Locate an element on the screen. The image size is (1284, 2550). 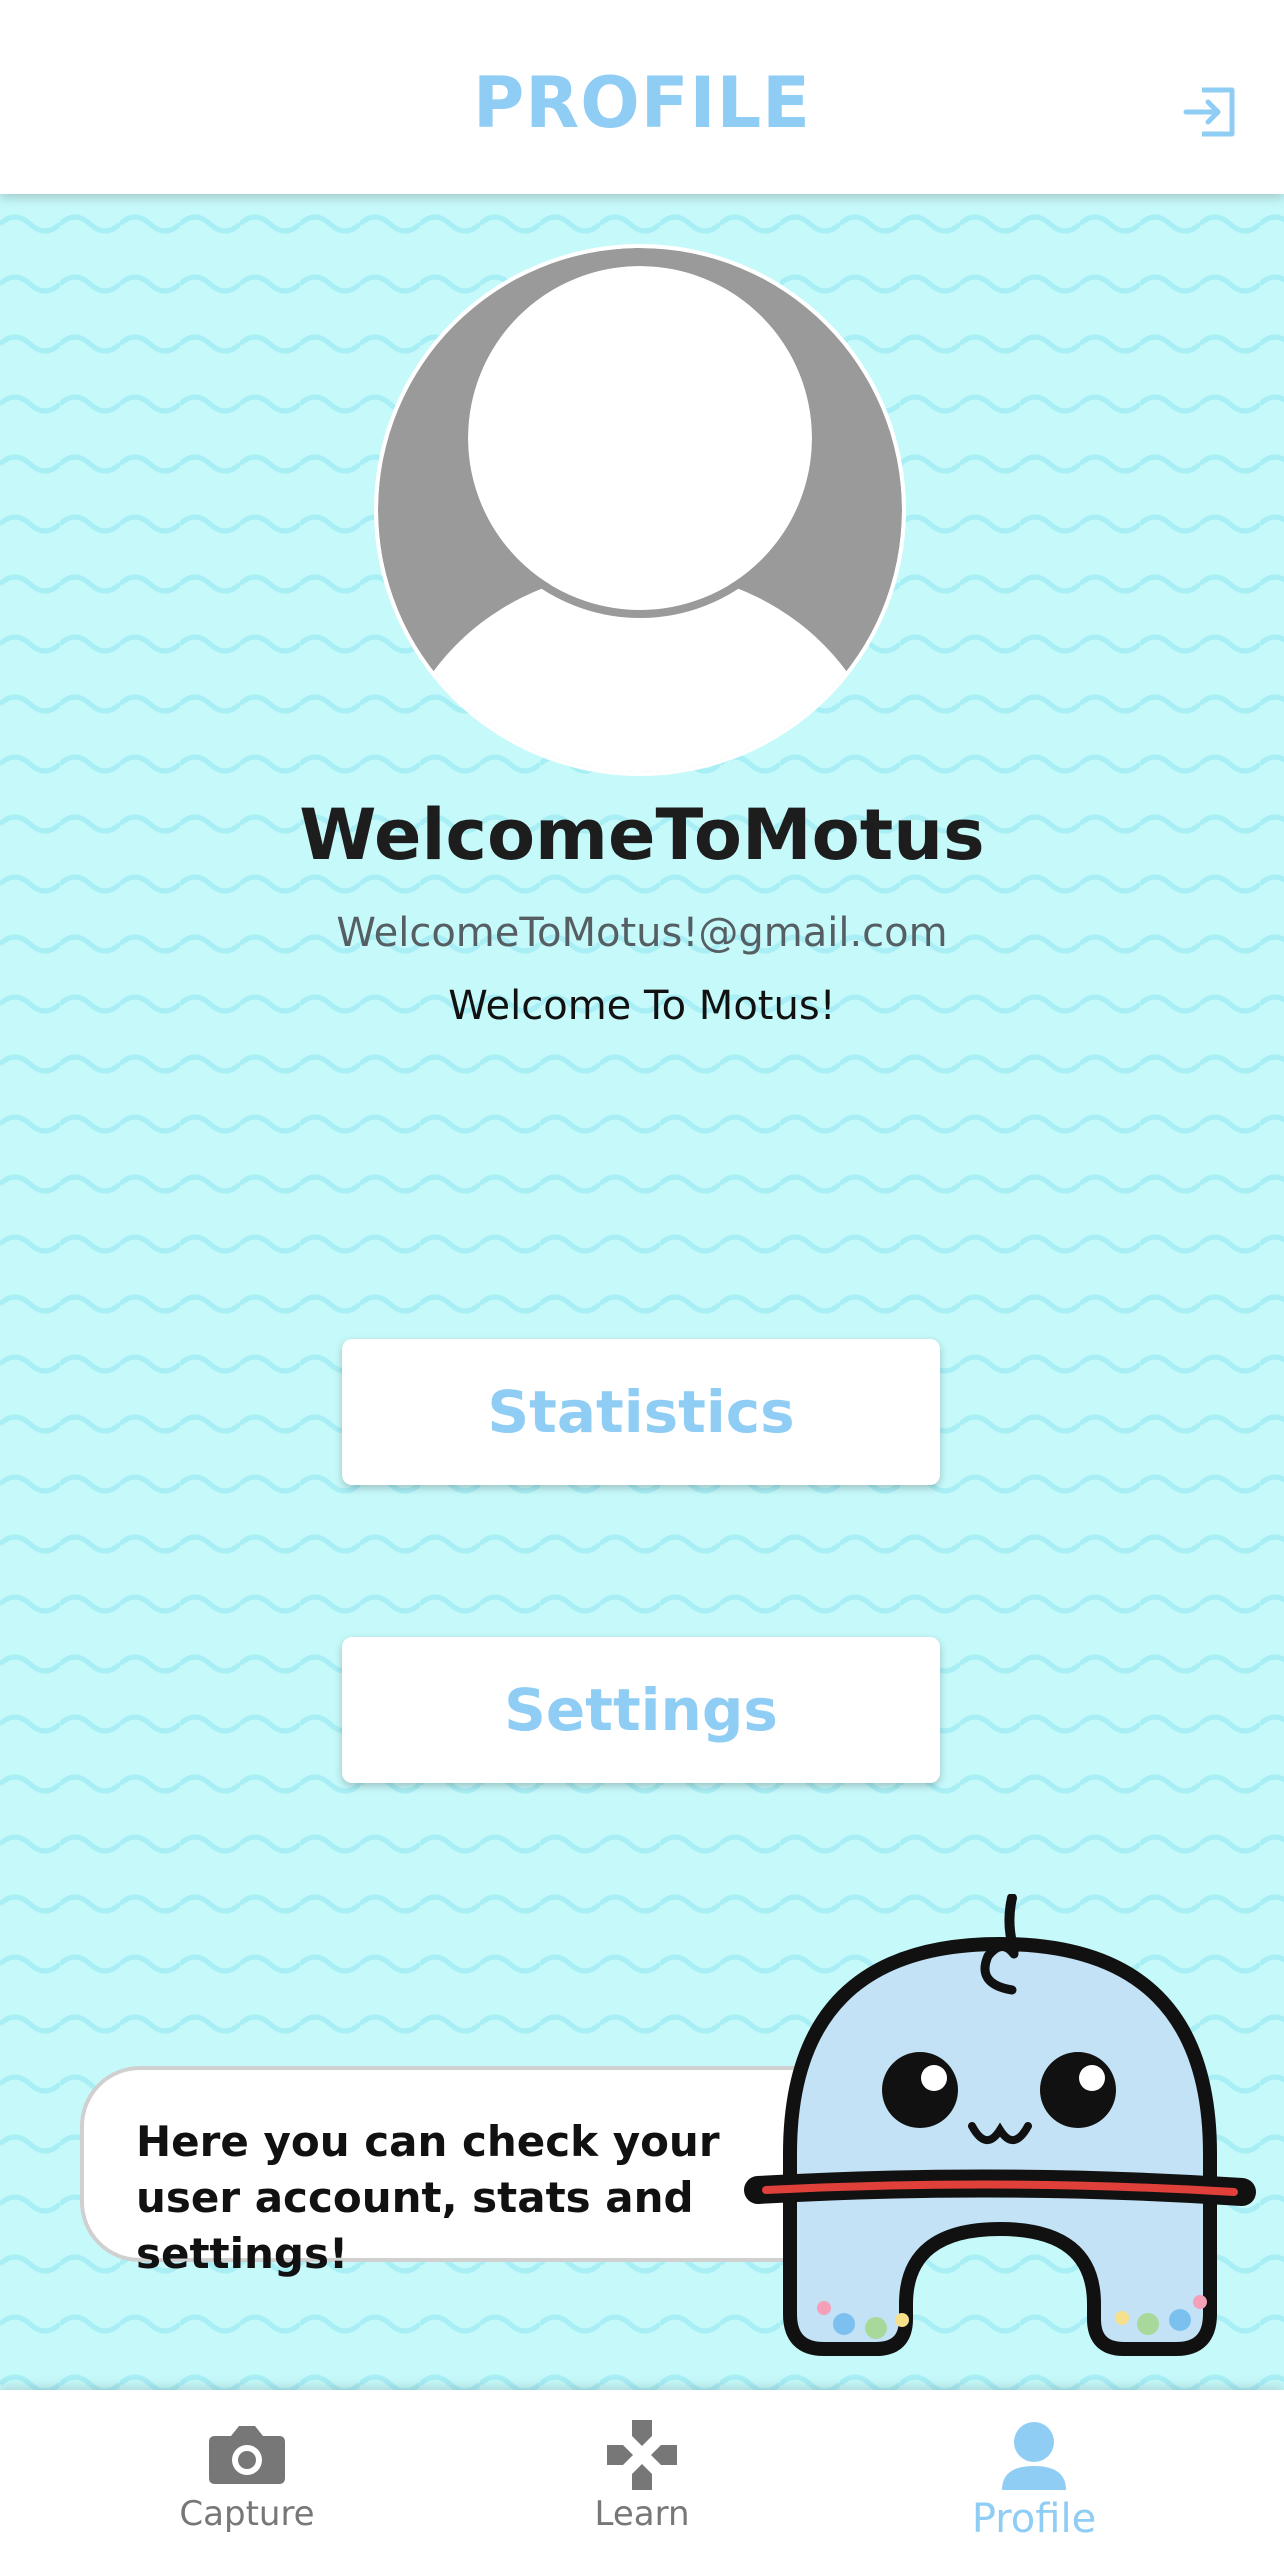
profile-avatar is located at coordinates (640, 510).